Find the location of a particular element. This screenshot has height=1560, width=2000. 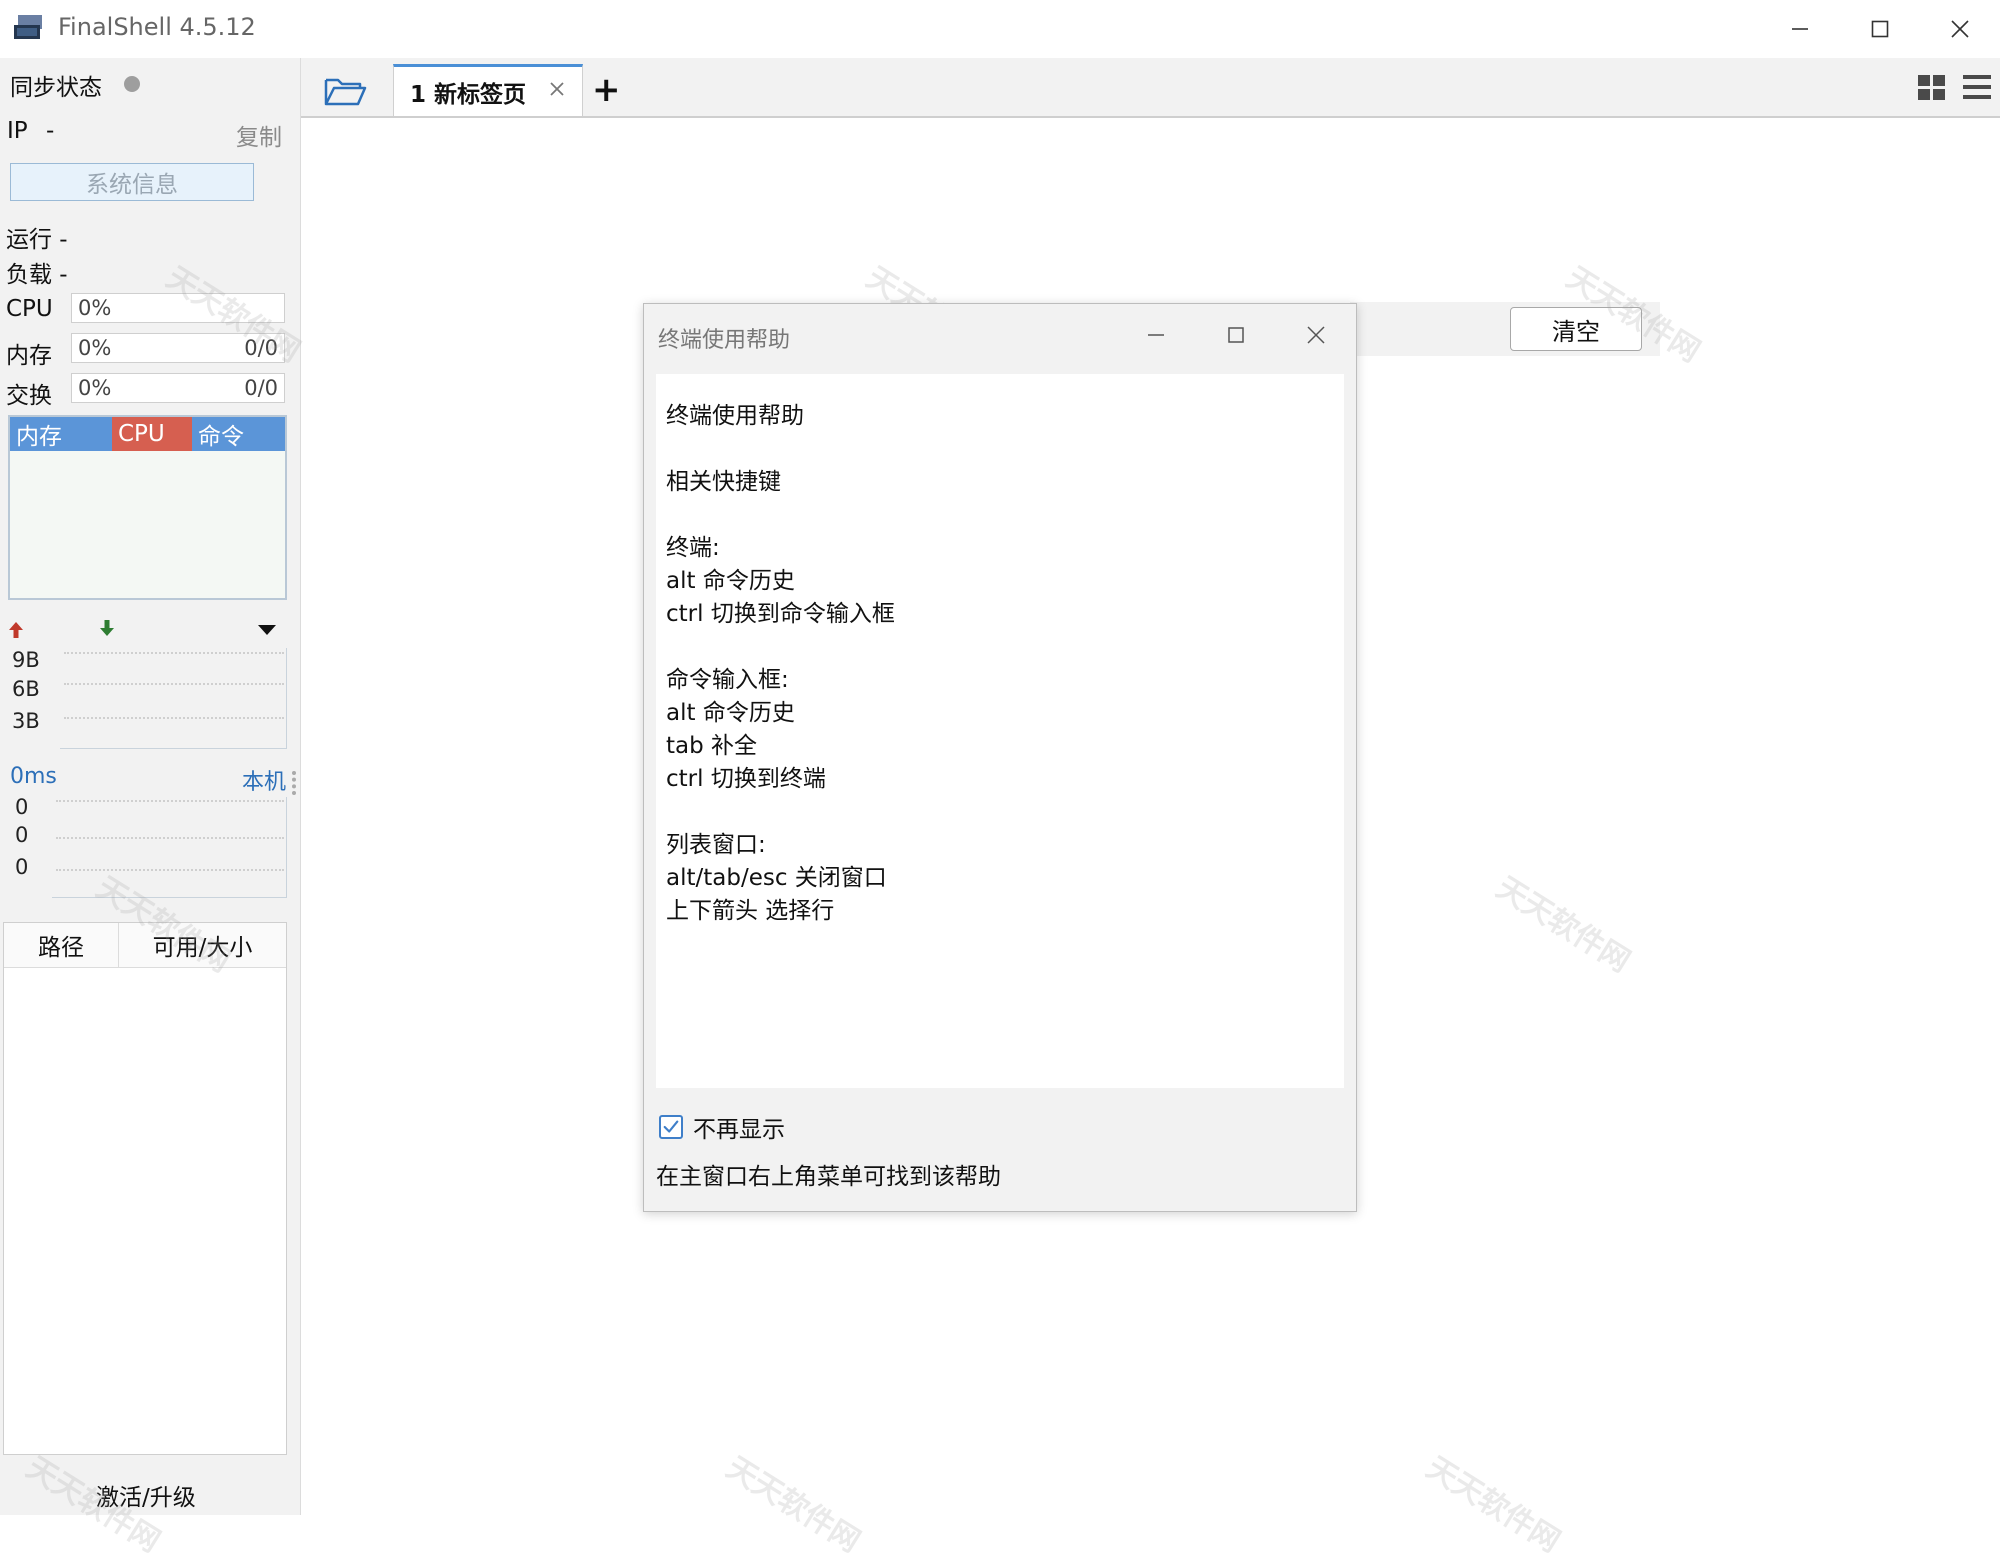

swap-label: 交换 is located at coordinates (29, 396).